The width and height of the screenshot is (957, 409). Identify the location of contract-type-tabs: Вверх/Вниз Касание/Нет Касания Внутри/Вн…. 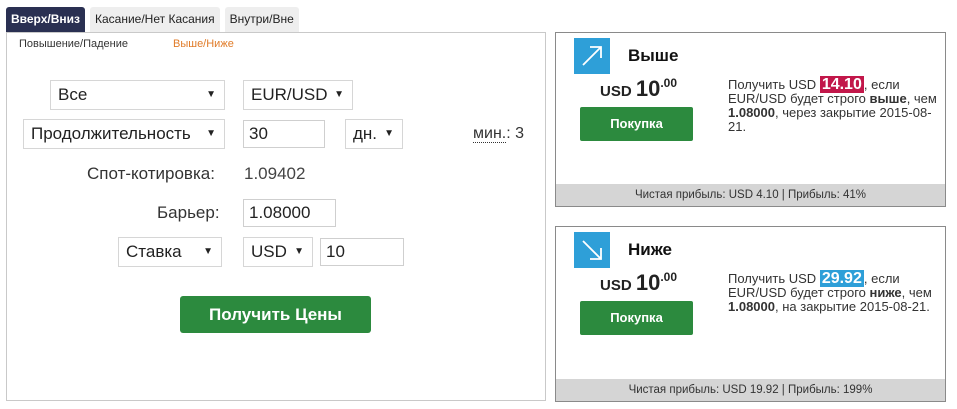
(155, 19).